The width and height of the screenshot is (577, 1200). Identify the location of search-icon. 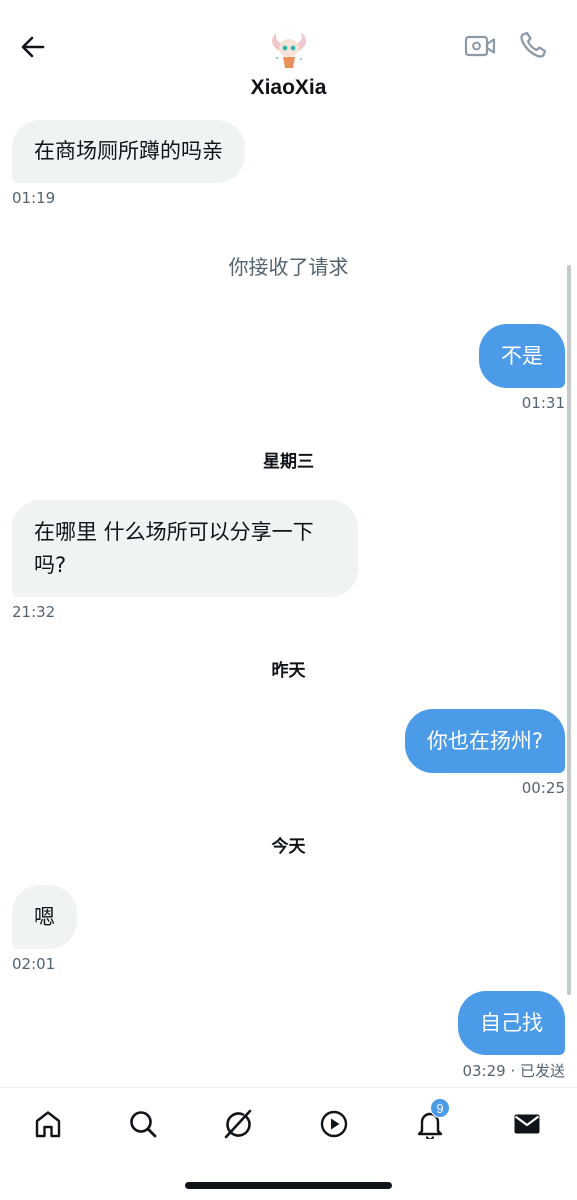
(143, 1124).